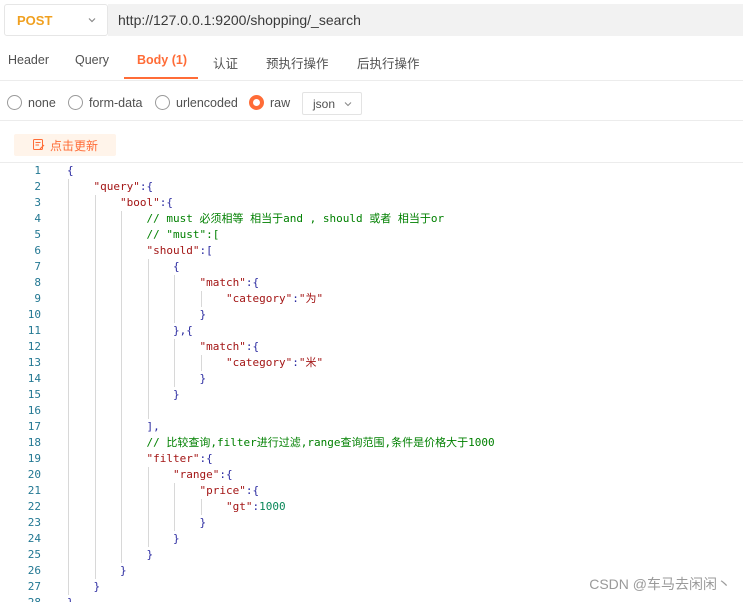  I want to click on code-line: 15}, so click(371, 395).